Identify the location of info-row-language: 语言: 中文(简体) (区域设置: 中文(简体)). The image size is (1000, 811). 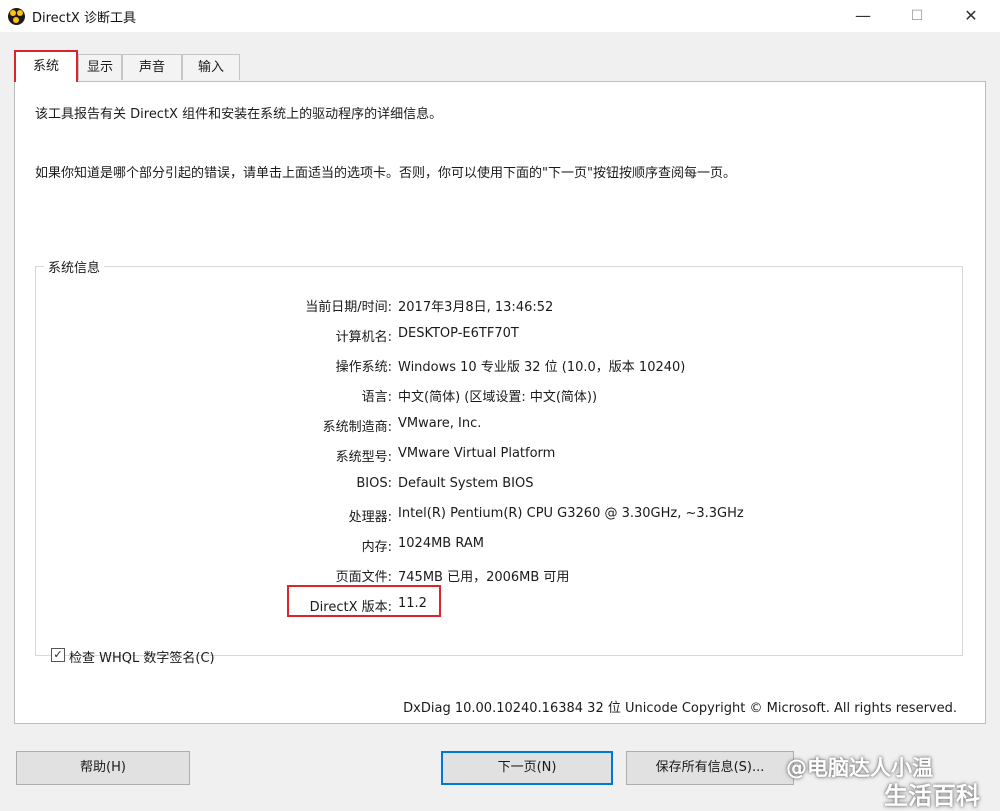
(500, 395).